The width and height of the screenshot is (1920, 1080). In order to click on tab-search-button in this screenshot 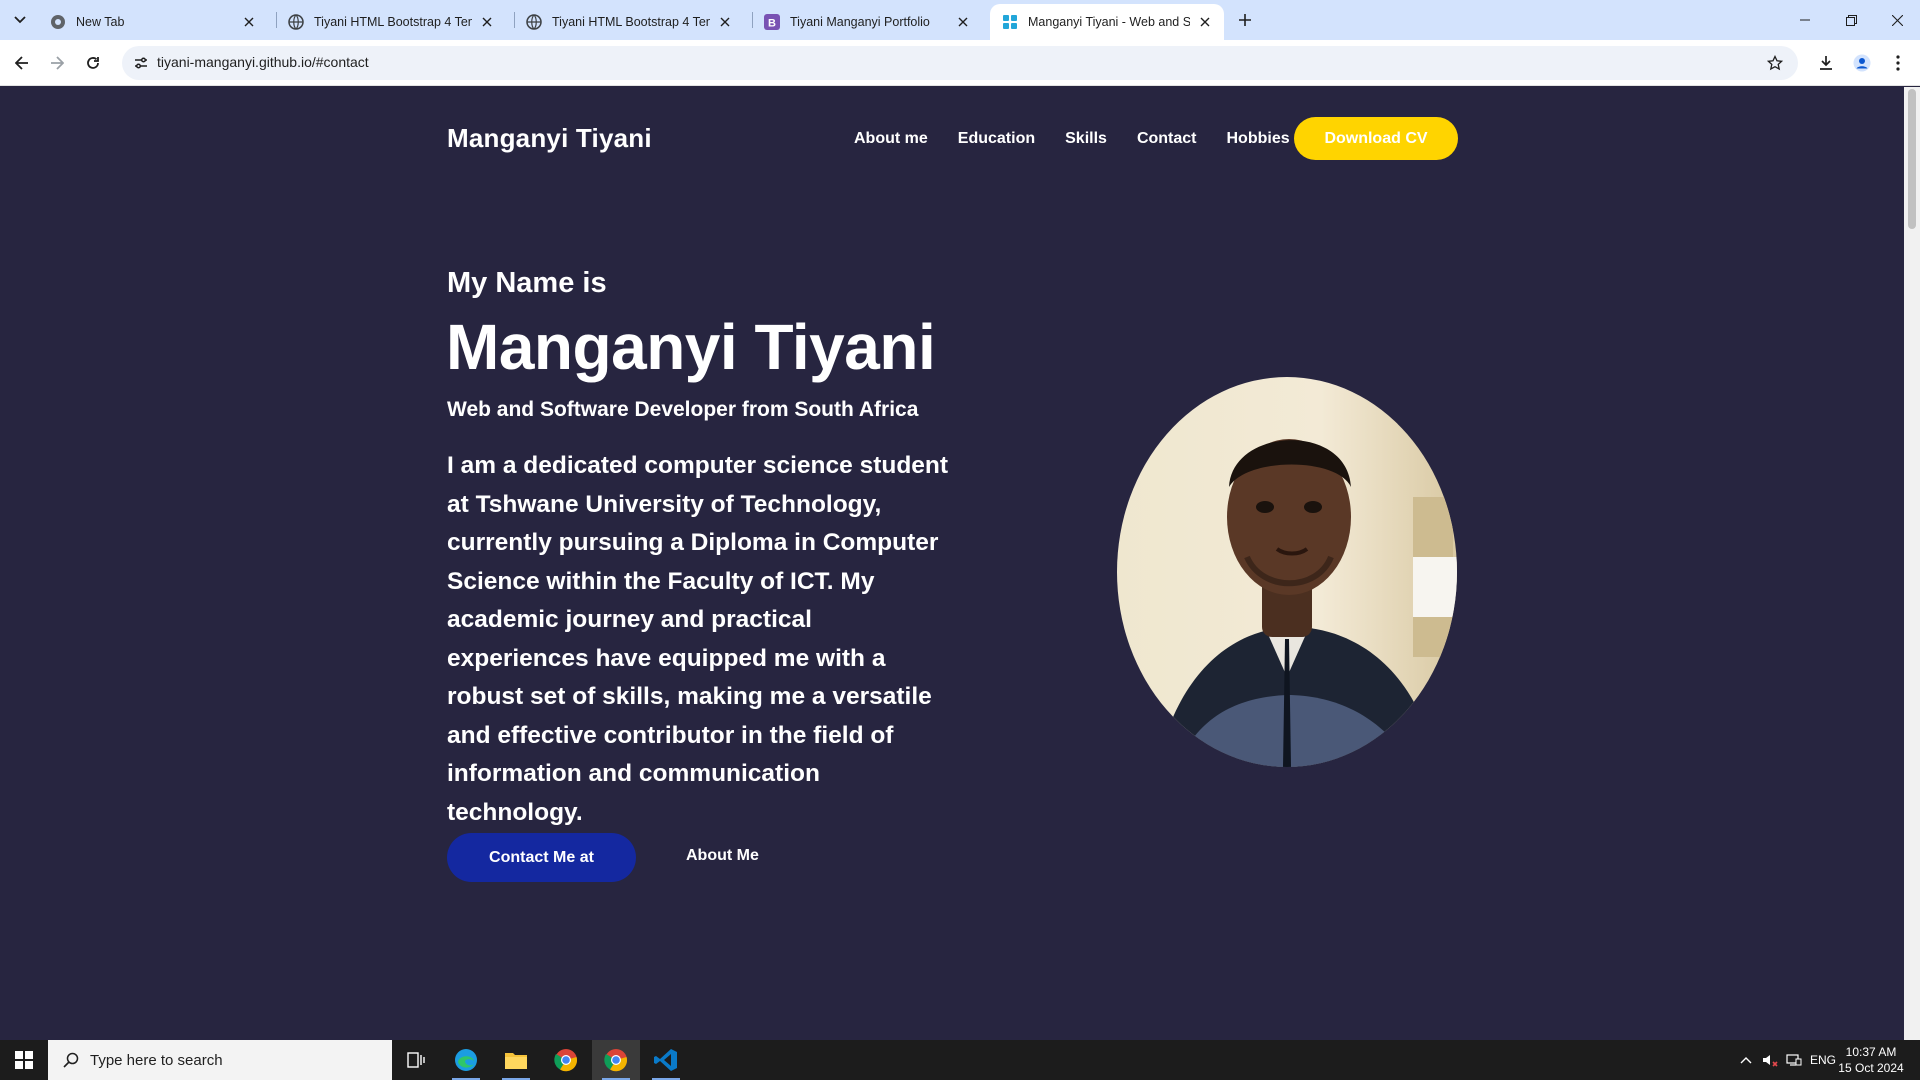, I will do `click(20, 20)`.